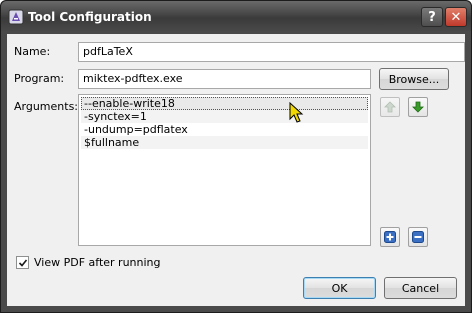 This screenshot has width=472, height=313. I want to click on move-up-button, so click(390, 107).